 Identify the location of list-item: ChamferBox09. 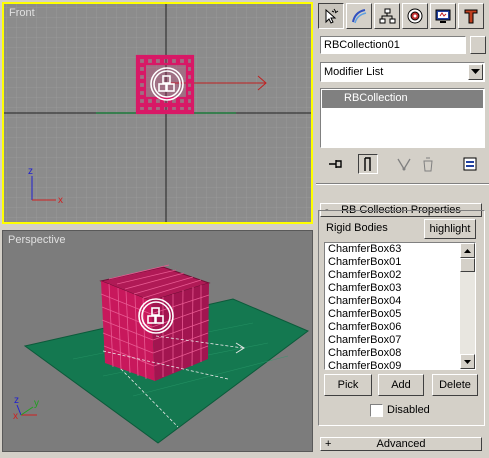
(400, 364).